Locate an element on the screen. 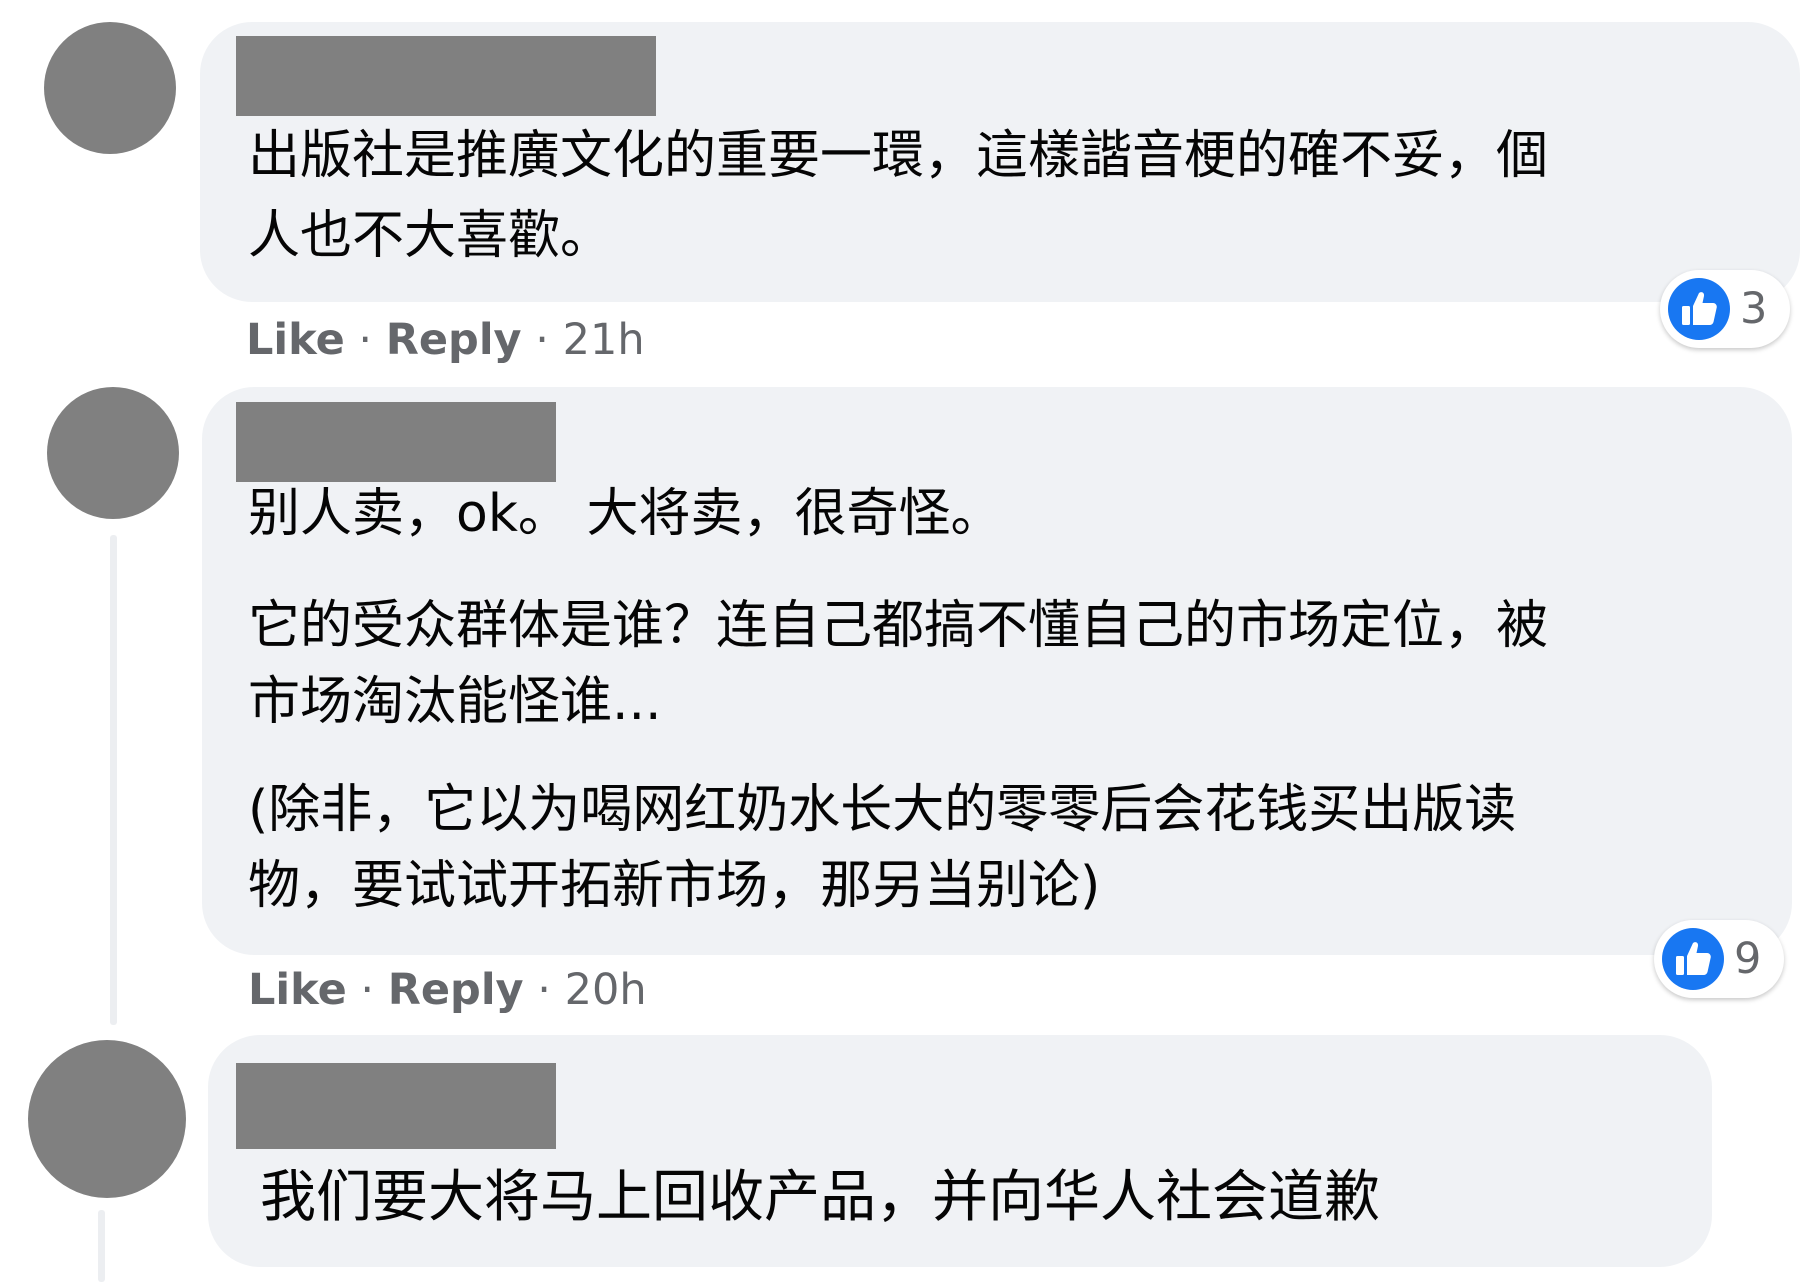  timestamp: 20h is located at coordinates (606, 990).